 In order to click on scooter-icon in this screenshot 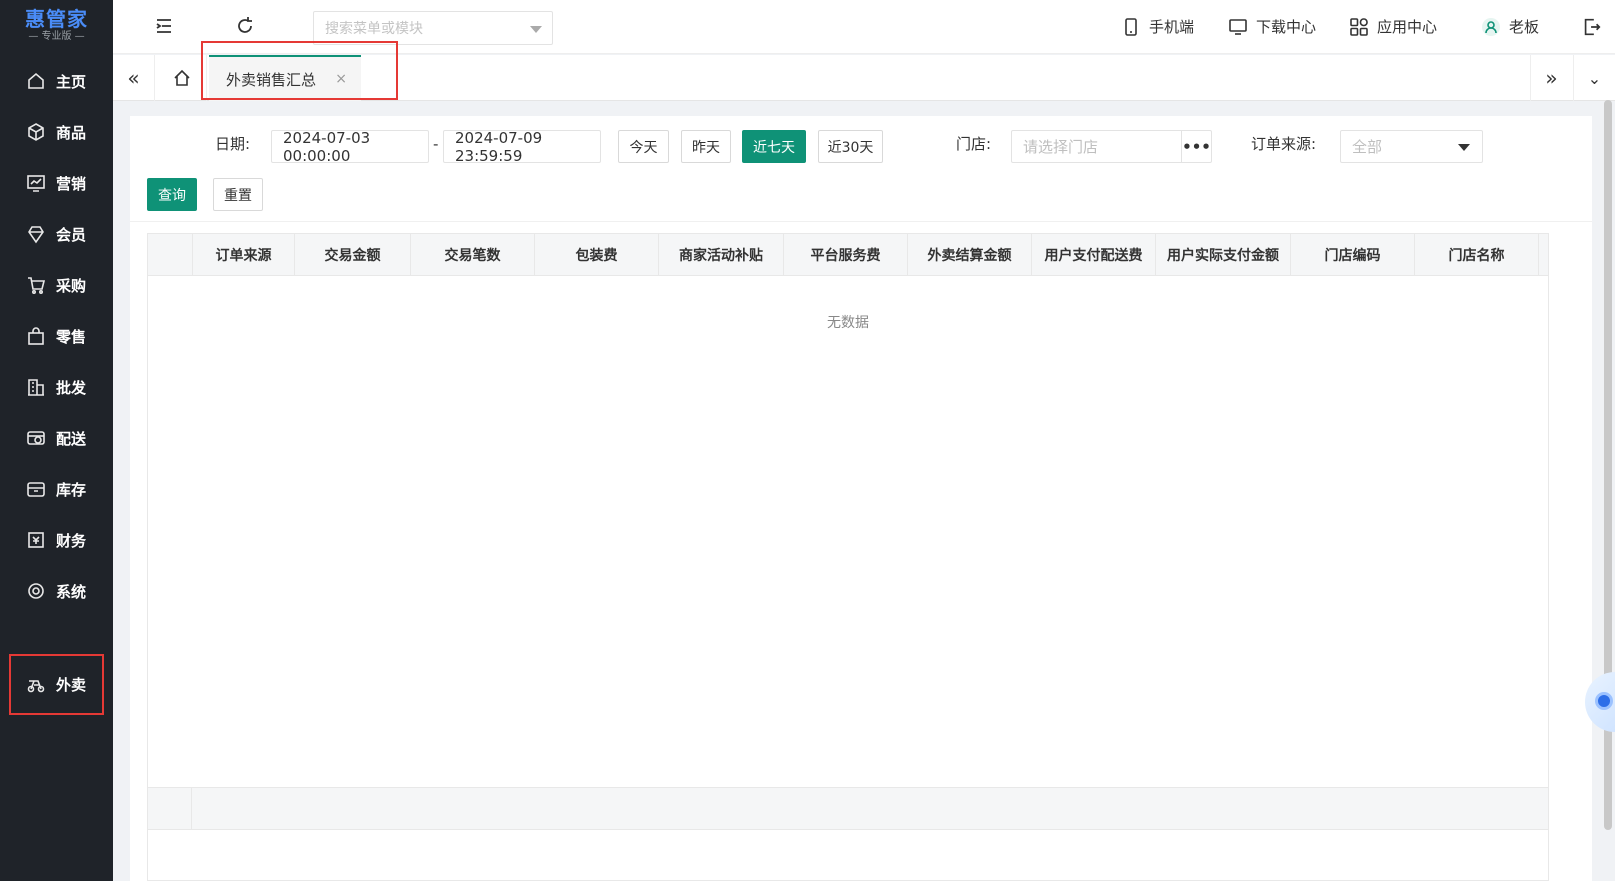, I will do `click(36, 685)`.